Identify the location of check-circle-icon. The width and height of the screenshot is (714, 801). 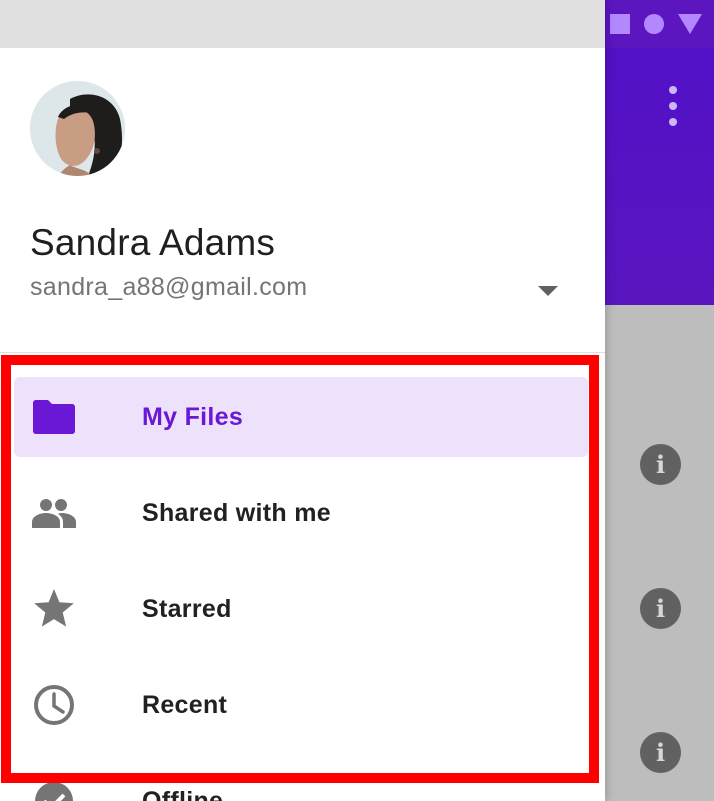
(54, 790).